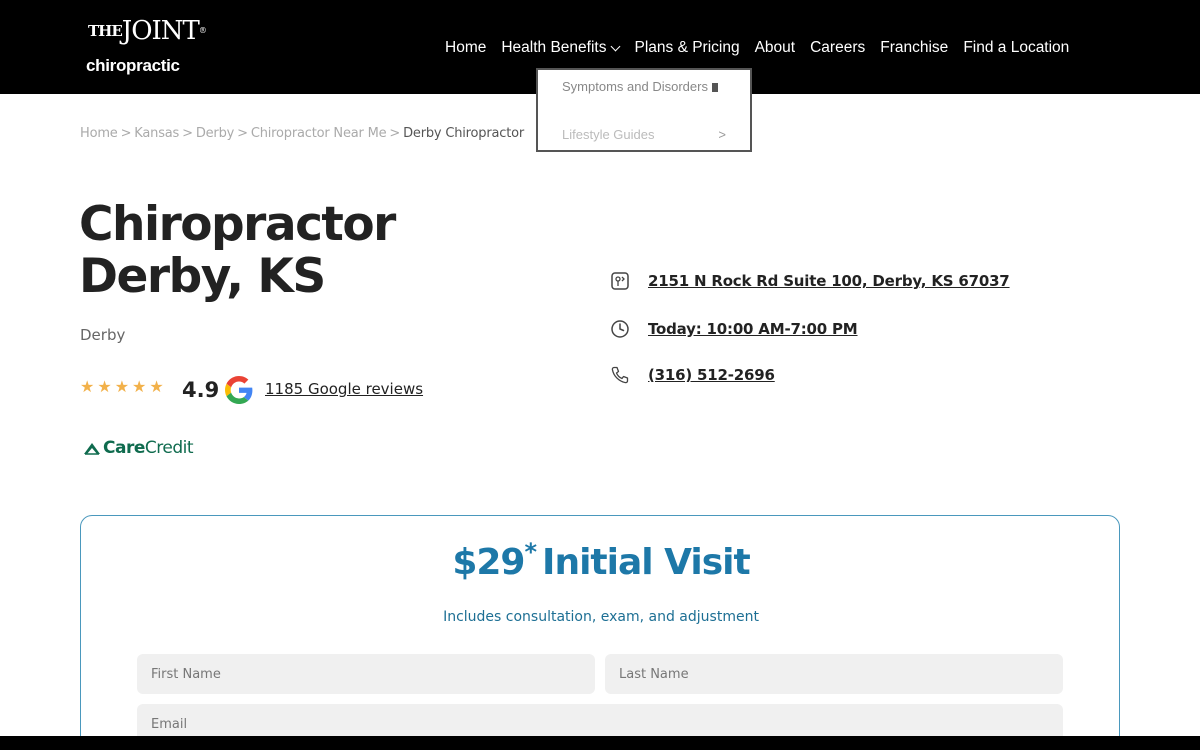 The height and width of the screenshot is (750, 1200). I want to click on carecredit-credit-text: Credit, so click(169, 448).